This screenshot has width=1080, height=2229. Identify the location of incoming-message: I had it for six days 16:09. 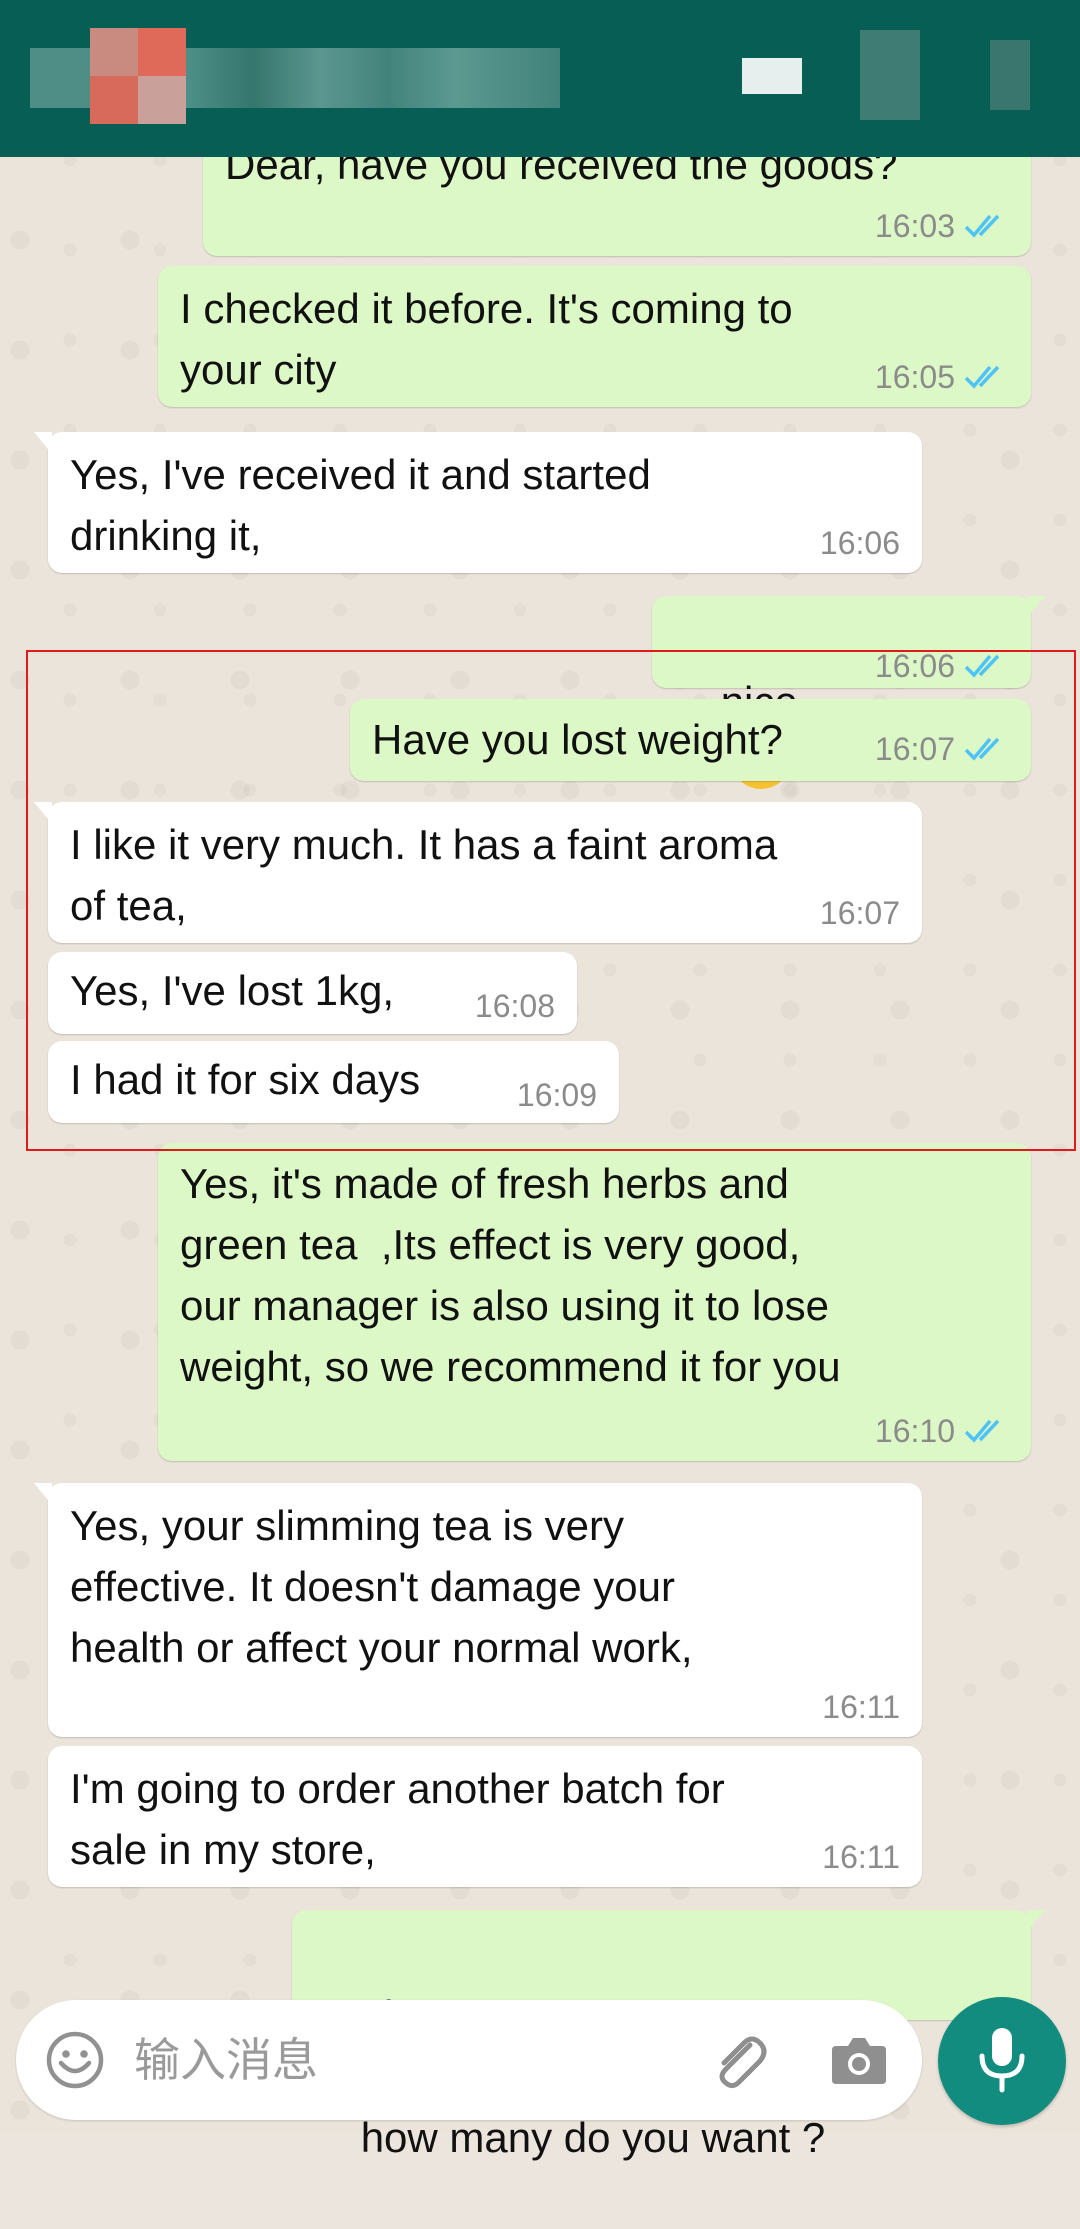
(333, 1082).